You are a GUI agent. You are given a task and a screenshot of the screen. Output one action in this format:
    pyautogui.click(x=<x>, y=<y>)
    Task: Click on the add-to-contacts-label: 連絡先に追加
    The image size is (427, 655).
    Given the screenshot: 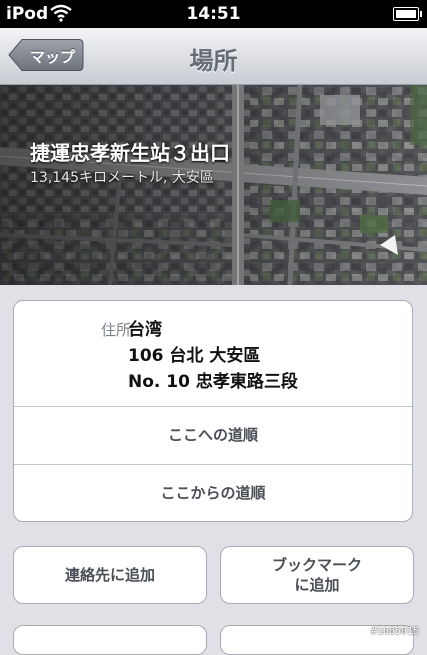 What is the action you would take?
    pyautogui.click(x=109, y=575)
    